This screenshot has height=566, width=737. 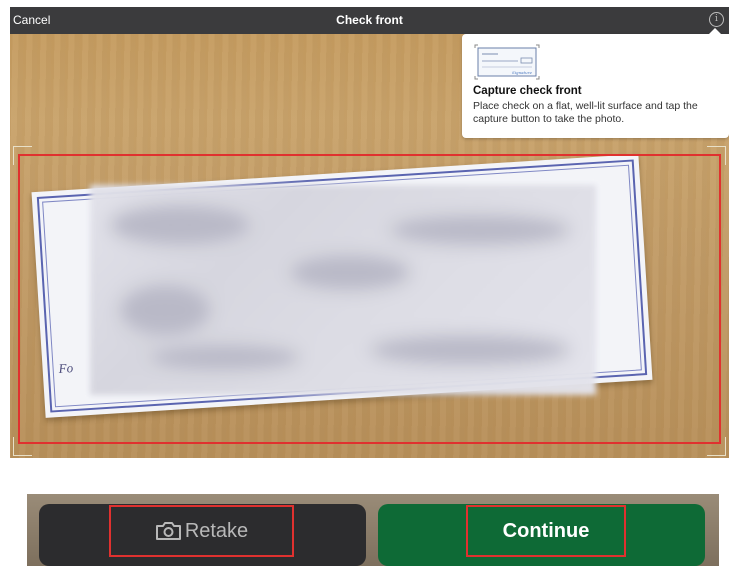 I want to click on info-icon: i, so click(x=716, y=19).